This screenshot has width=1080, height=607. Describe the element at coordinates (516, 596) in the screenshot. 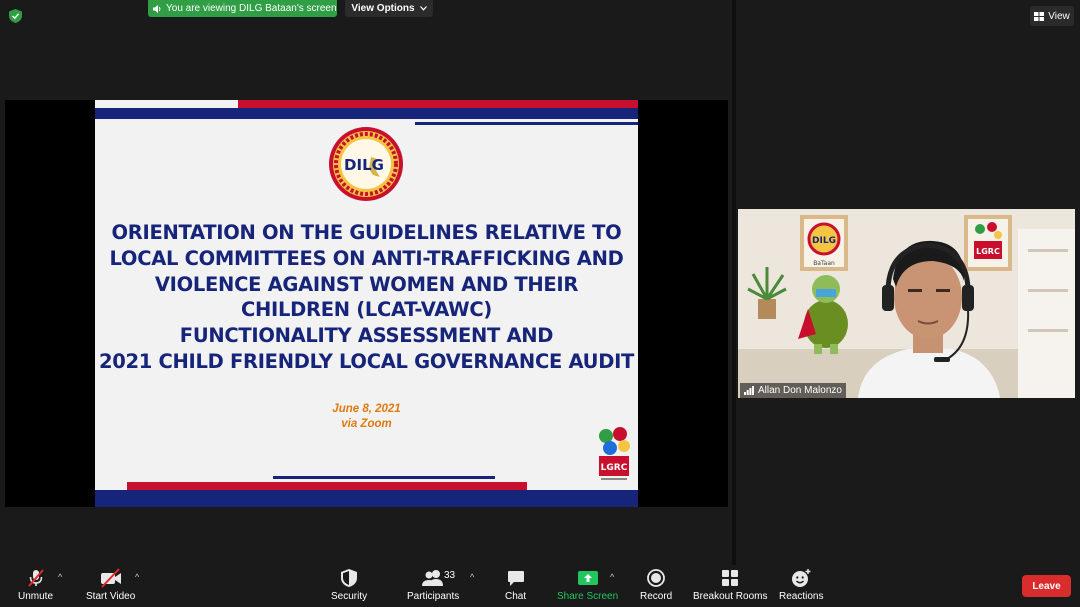

I see `chat-label: Chat` at that location.